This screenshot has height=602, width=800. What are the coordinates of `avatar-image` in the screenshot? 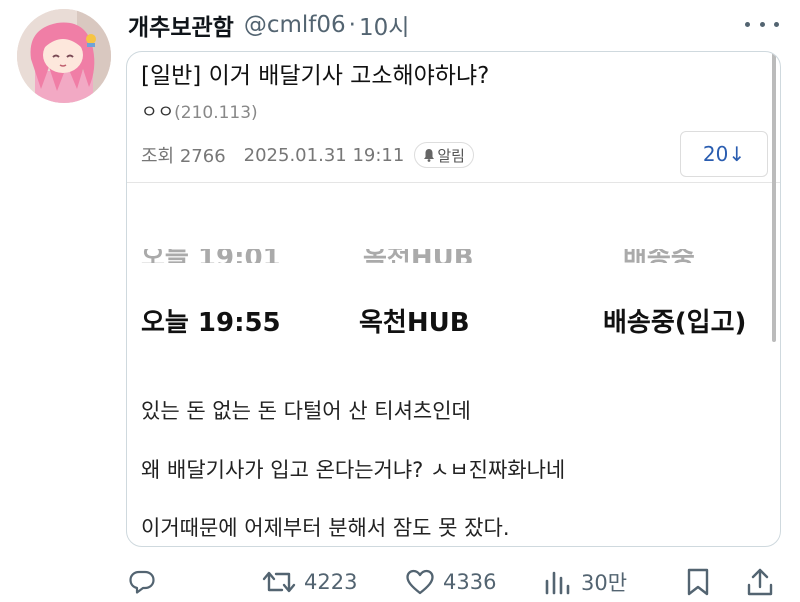 It's located at (64, 56).